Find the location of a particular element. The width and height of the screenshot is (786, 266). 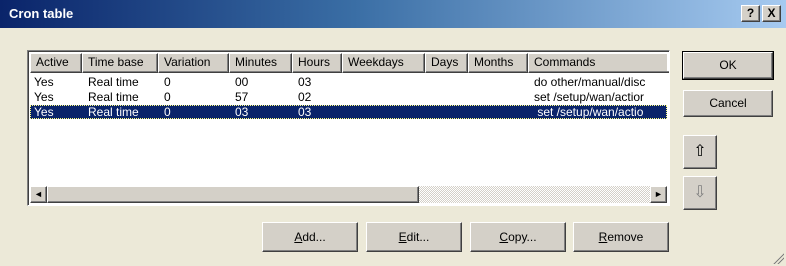

help-button: ? is located at coordinates (750, 13).